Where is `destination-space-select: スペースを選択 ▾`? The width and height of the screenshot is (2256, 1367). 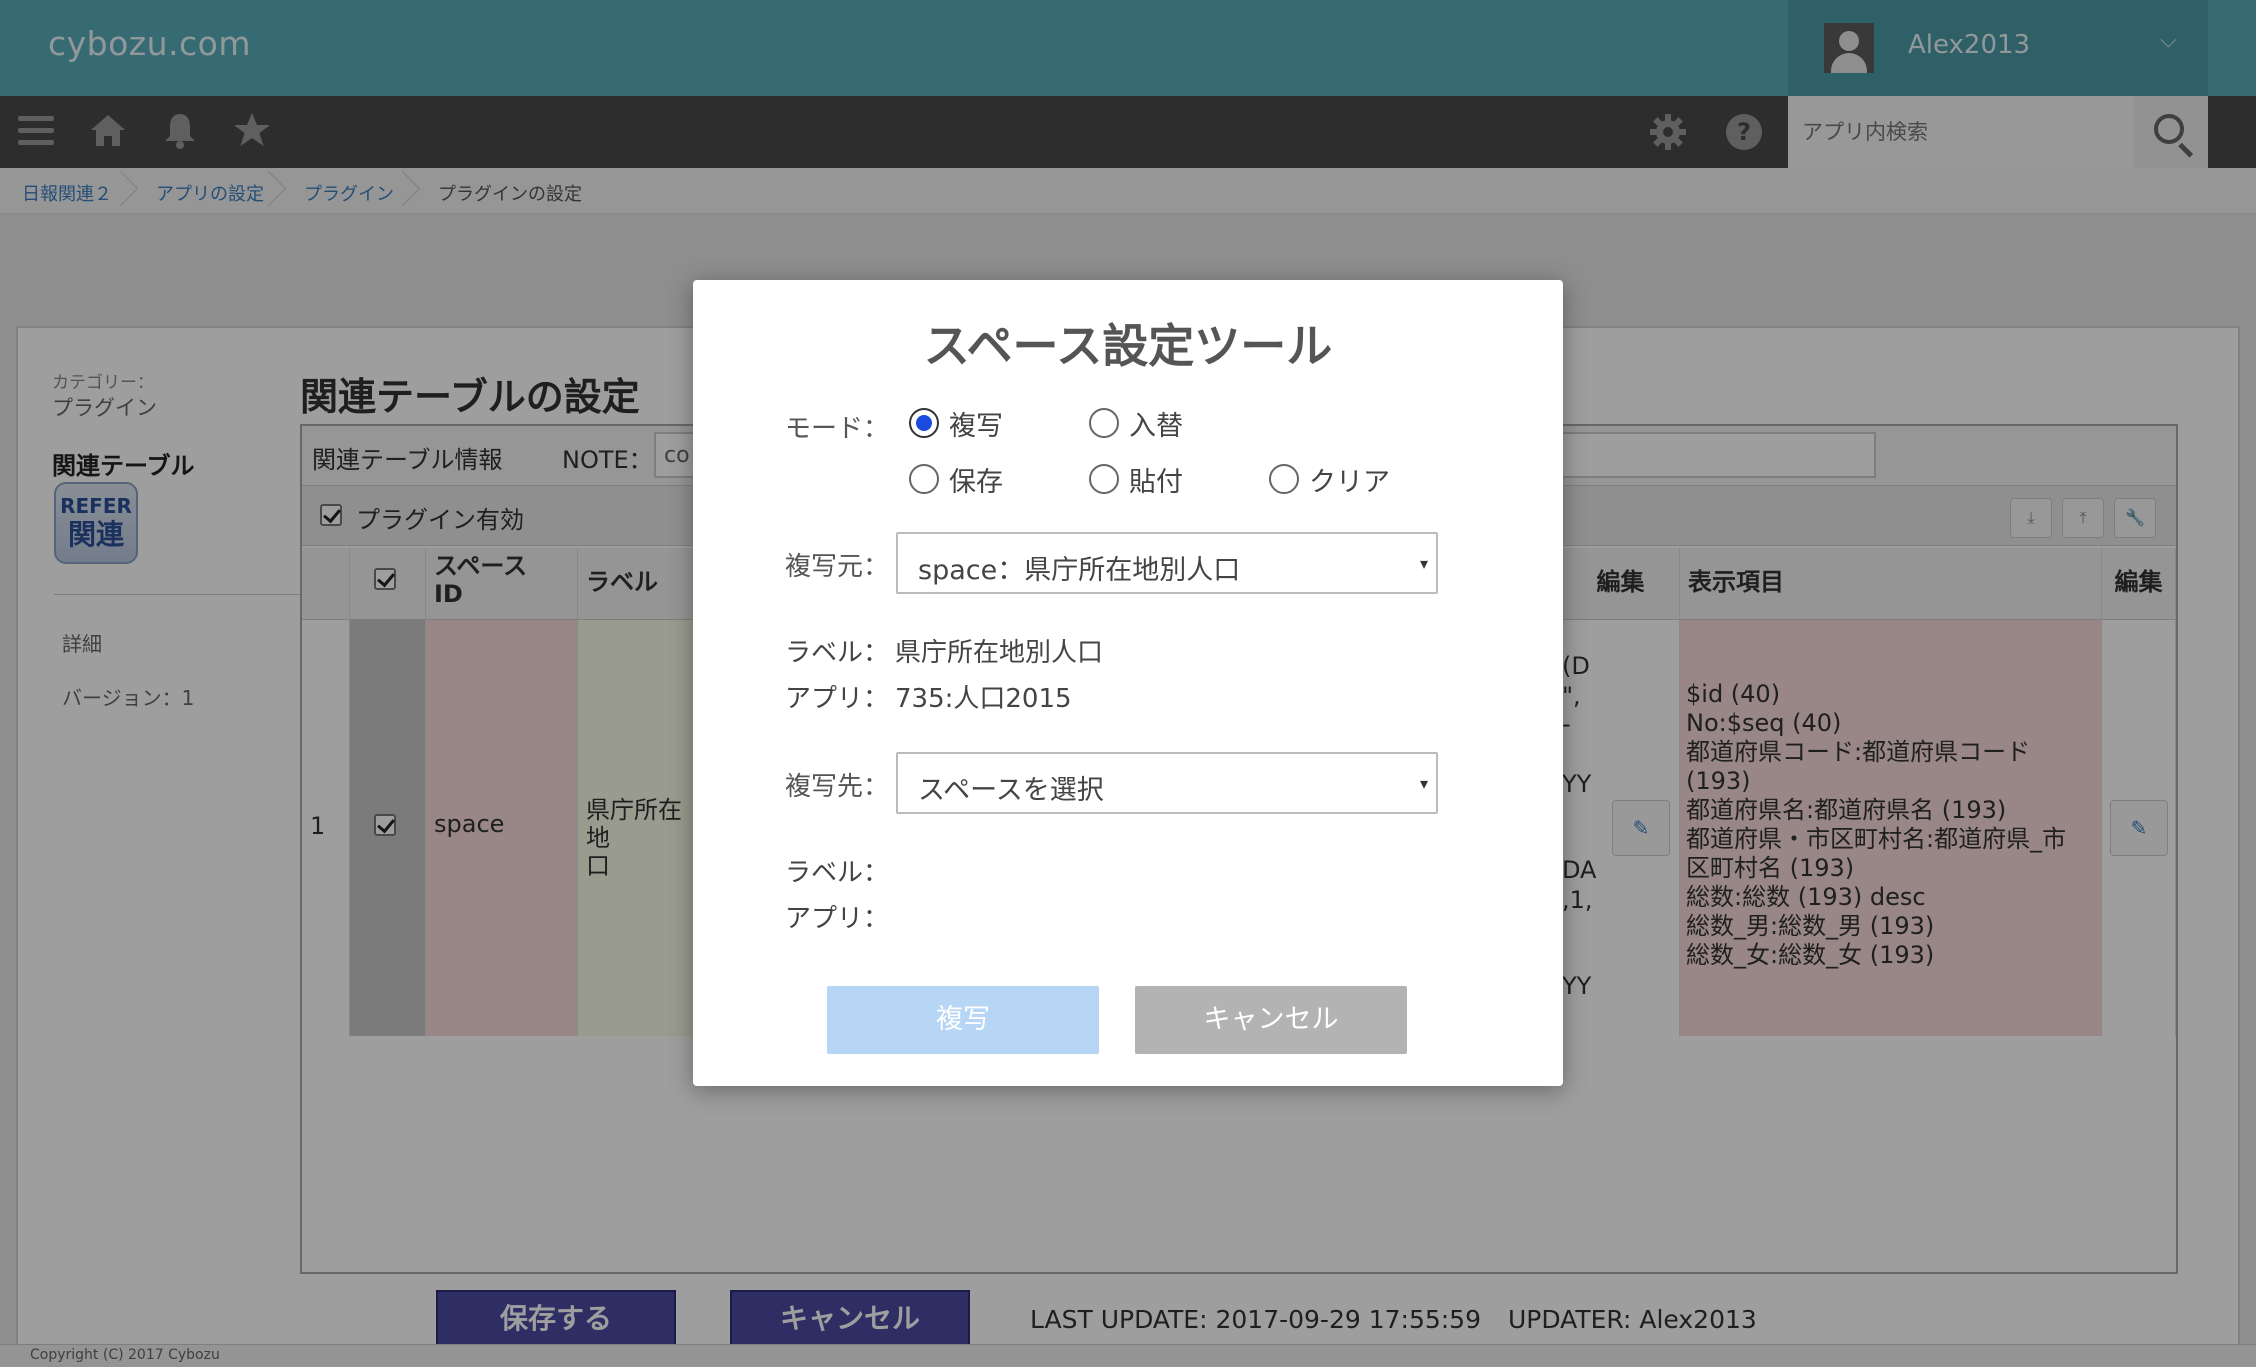
destination-space-select: スペースを選択 ▾ is located at coordinates (1167, 783).